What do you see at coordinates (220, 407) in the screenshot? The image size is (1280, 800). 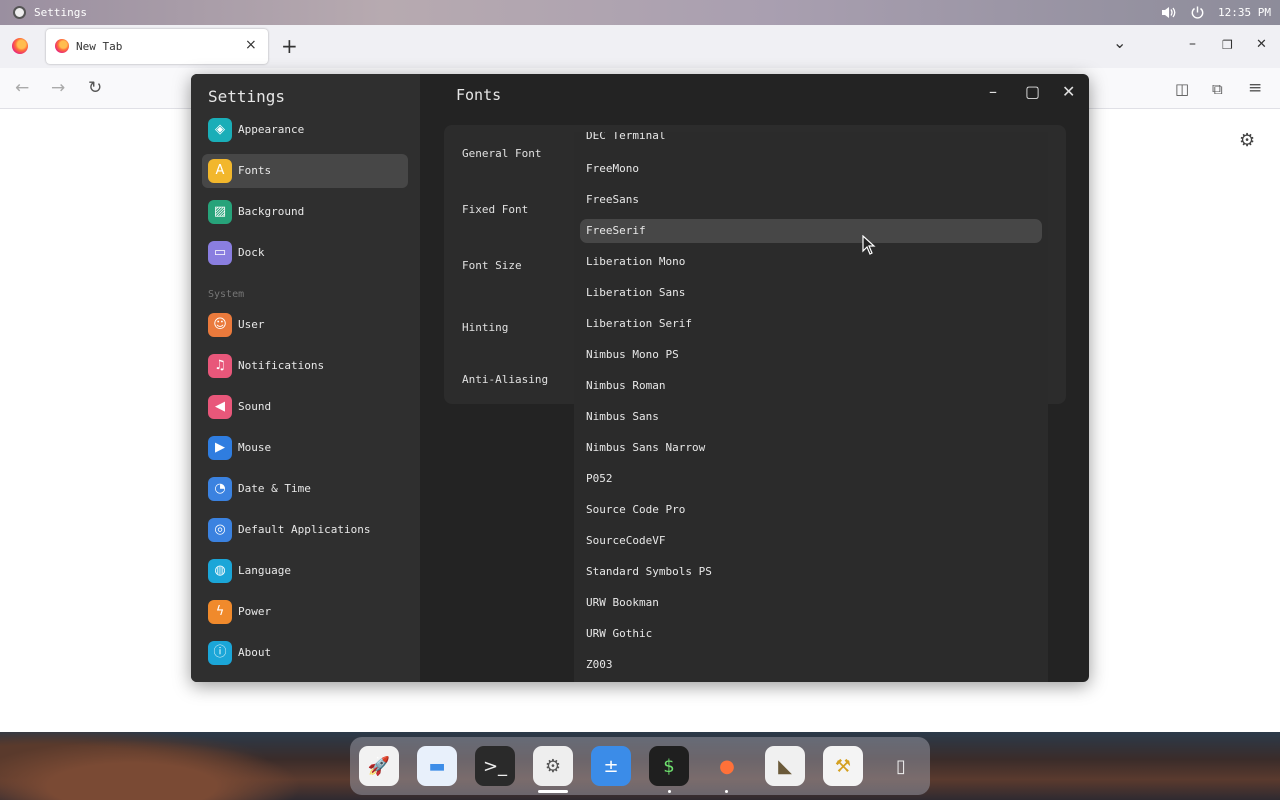 I see `sound-icon: ◀` at bounding box center [220, 407].